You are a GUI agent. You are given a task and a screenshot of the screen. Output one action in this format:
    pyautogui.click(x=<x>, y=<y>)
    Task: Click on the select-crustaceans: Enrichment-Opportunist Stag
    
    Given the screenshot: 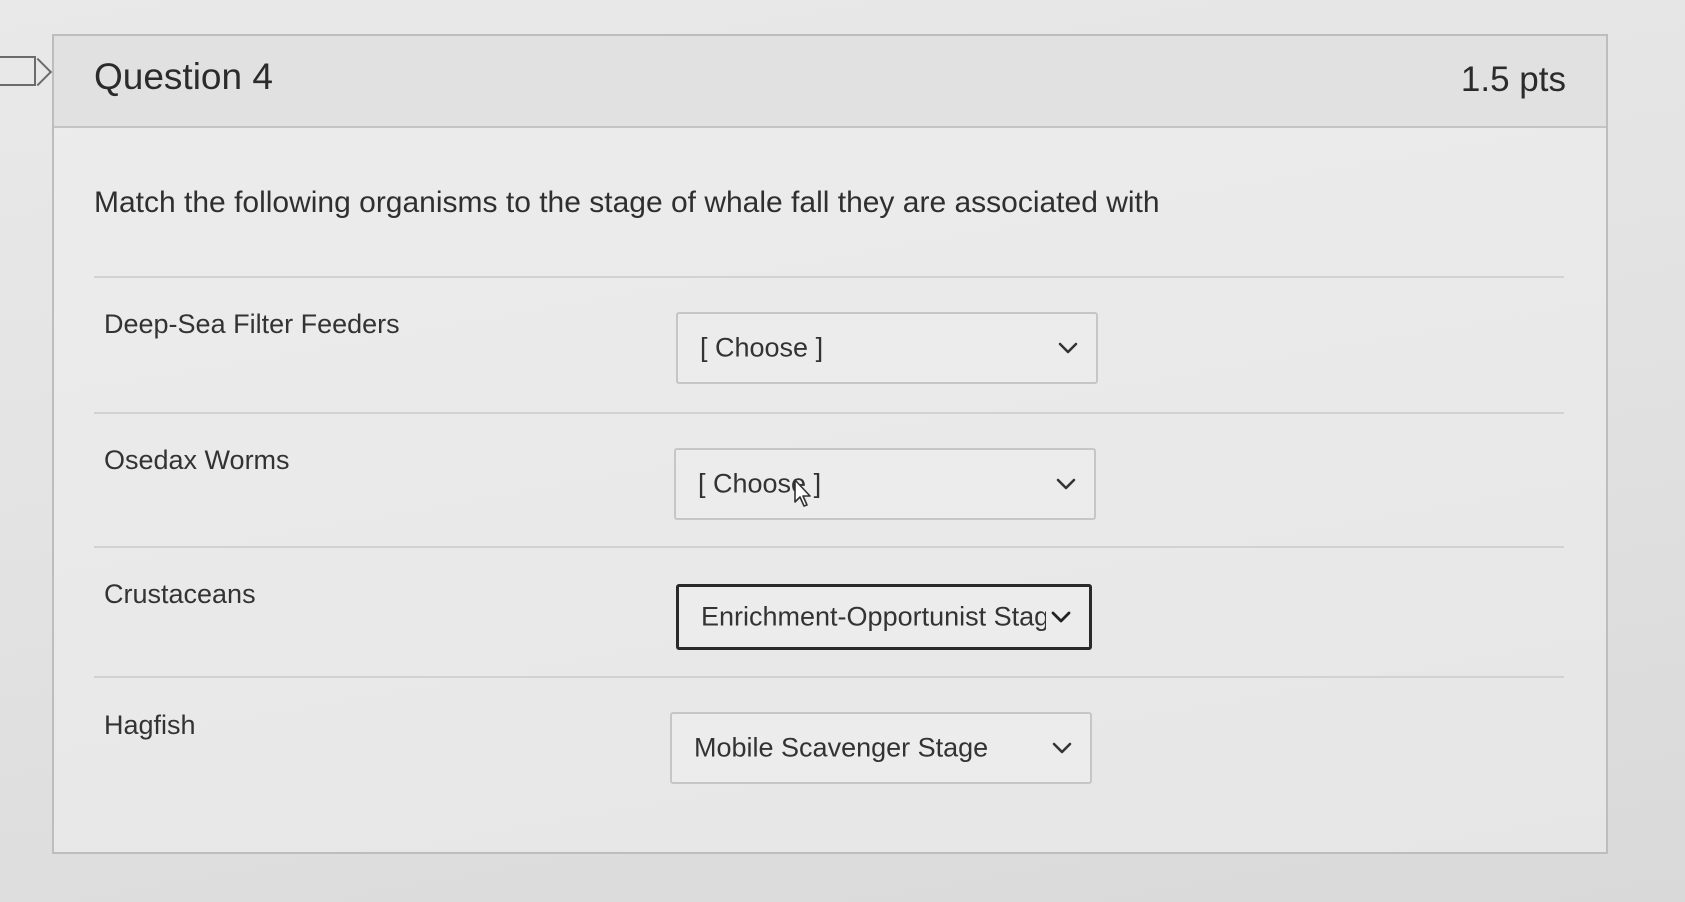 What is the action you would take?
    pyautogui.click(x=884, y=617)
    